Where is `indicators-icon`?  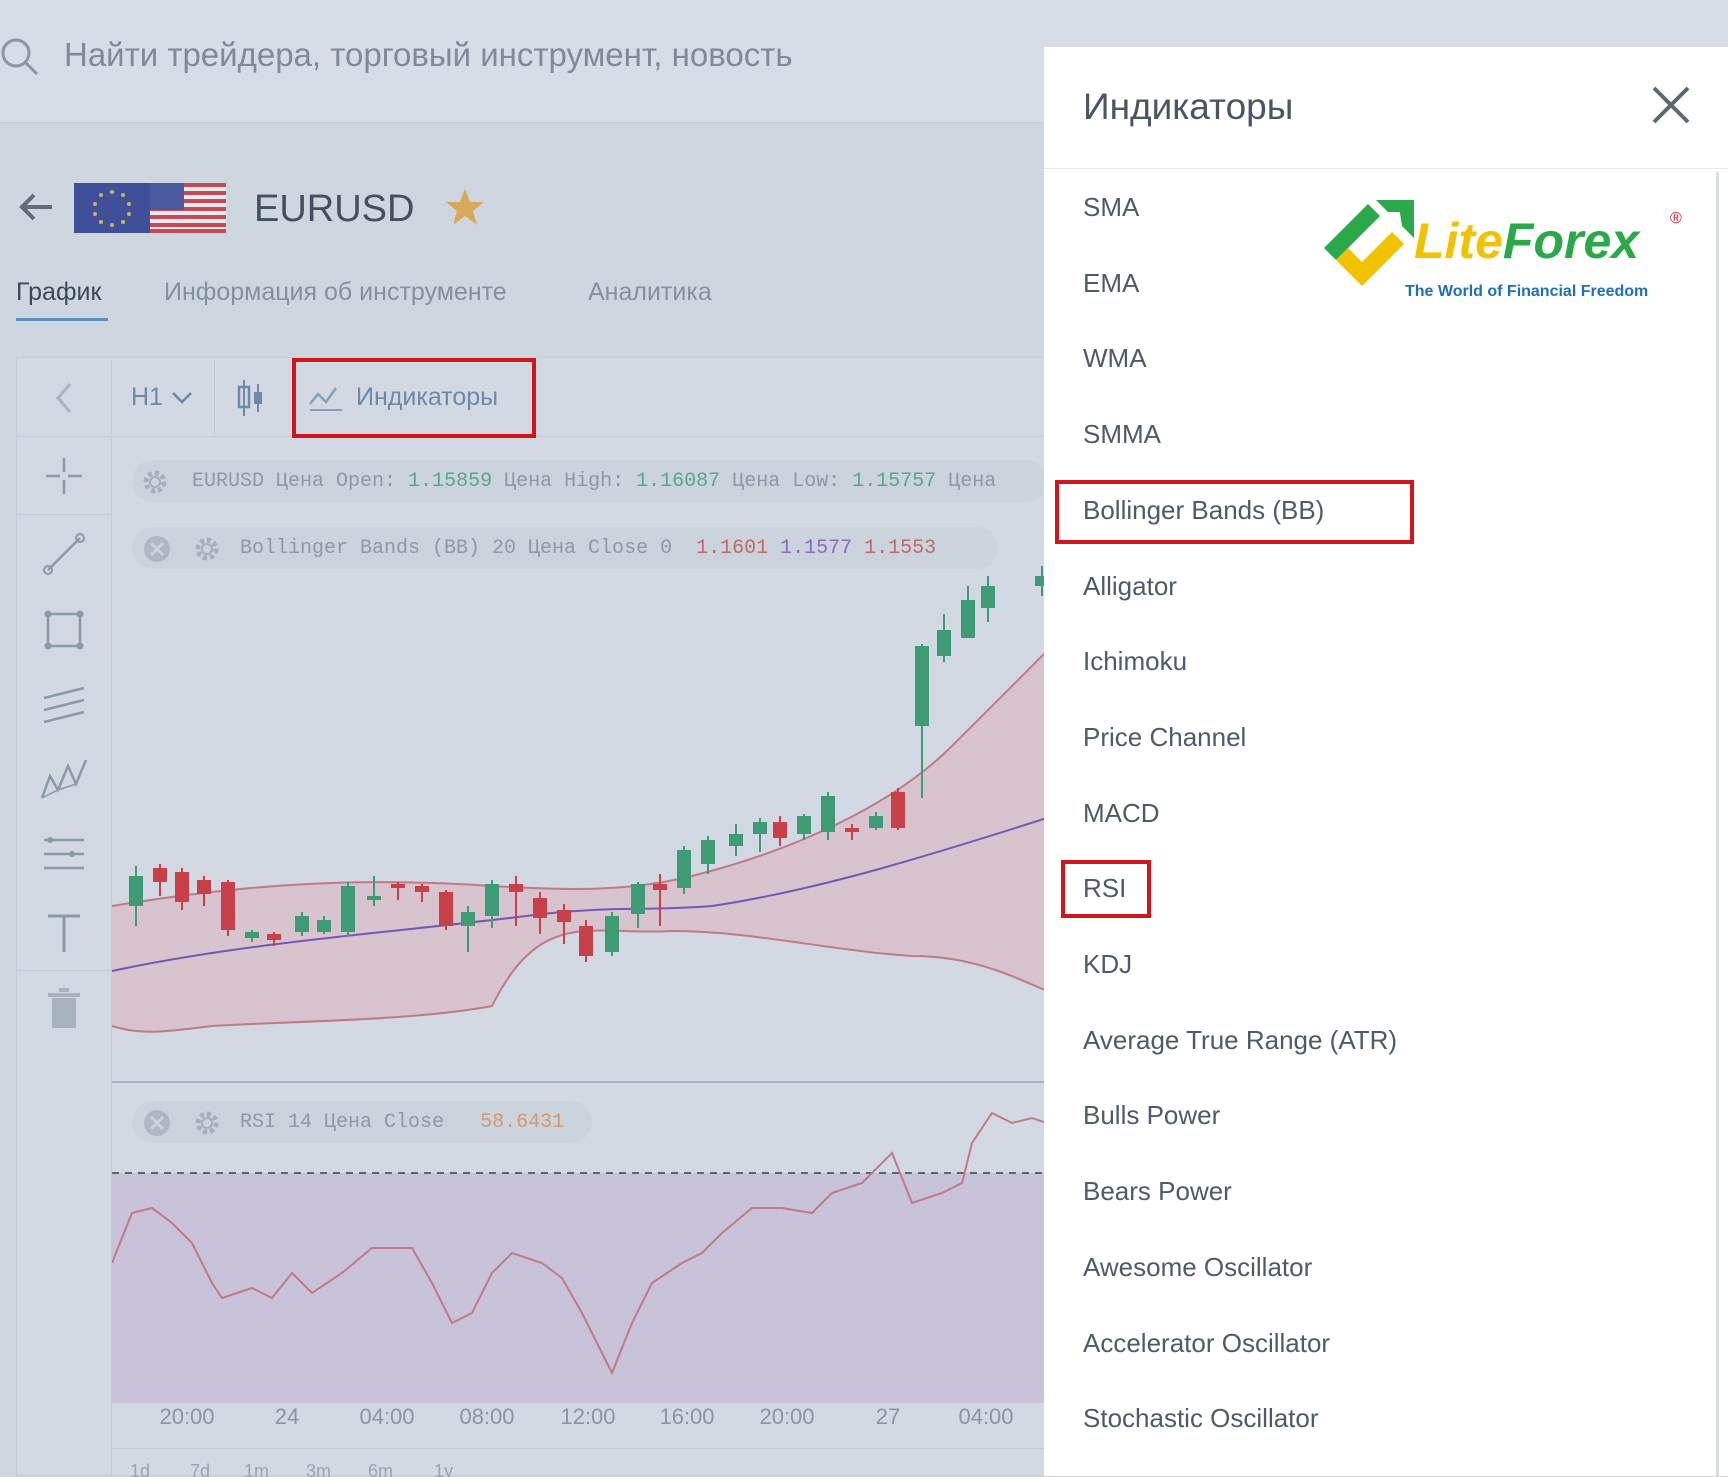 indicators-icon is located at coordinates (326, 398).